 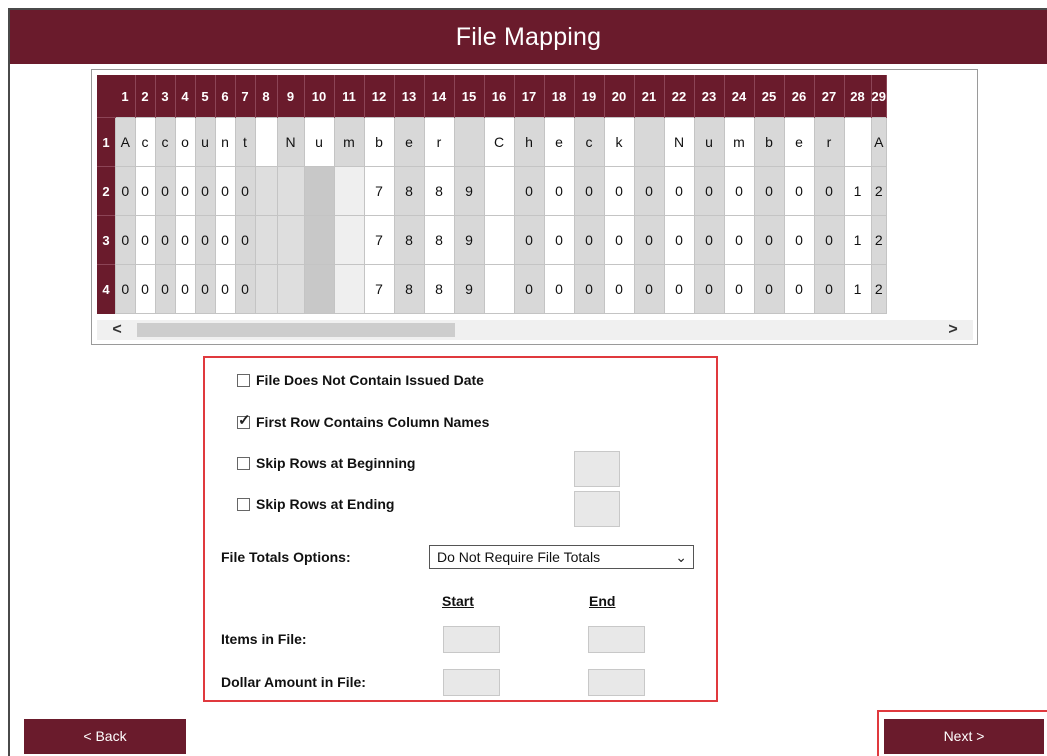 What do you see at coordinates (953, 330) in the screenshot?
I see `scroll-right-icon: >` at bounding box center [953, 330].